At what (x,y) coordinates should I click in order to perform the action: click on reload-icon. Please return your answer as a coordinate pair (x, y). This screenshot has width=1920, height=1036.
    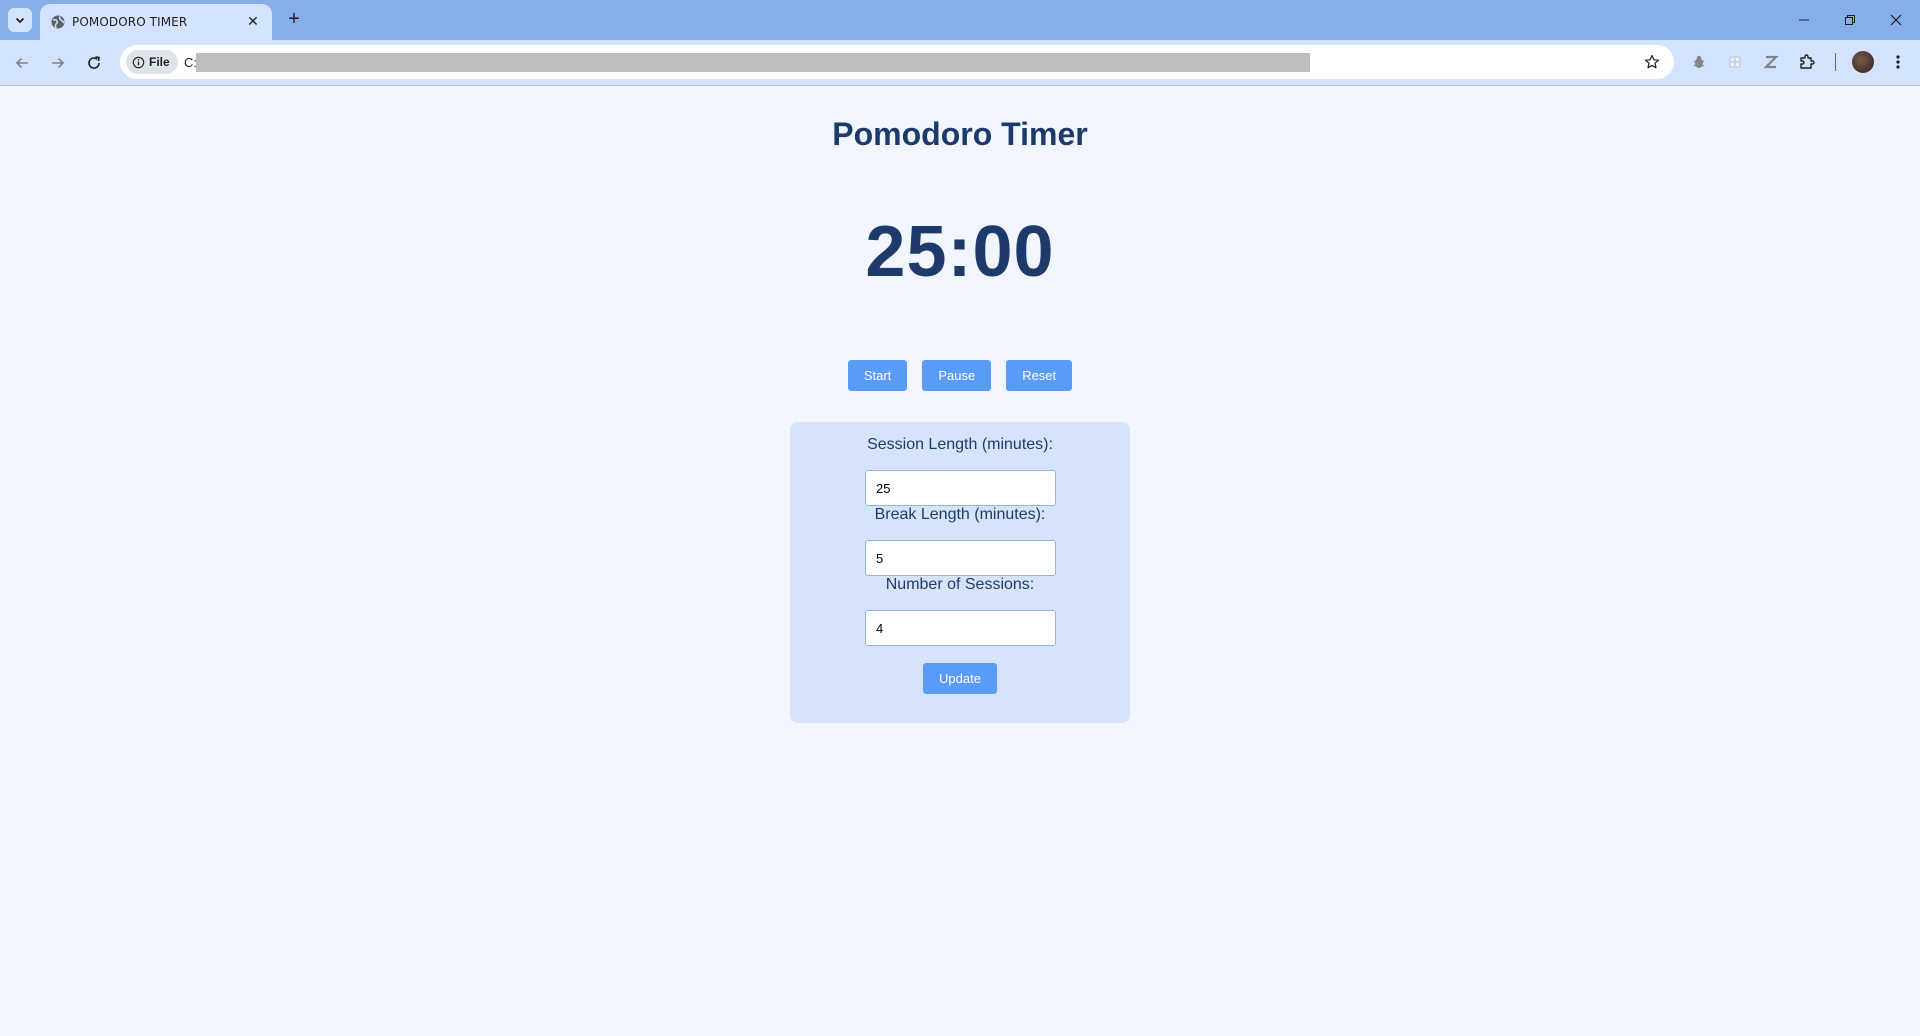
    Looking at the image, I should click on (94, 63).